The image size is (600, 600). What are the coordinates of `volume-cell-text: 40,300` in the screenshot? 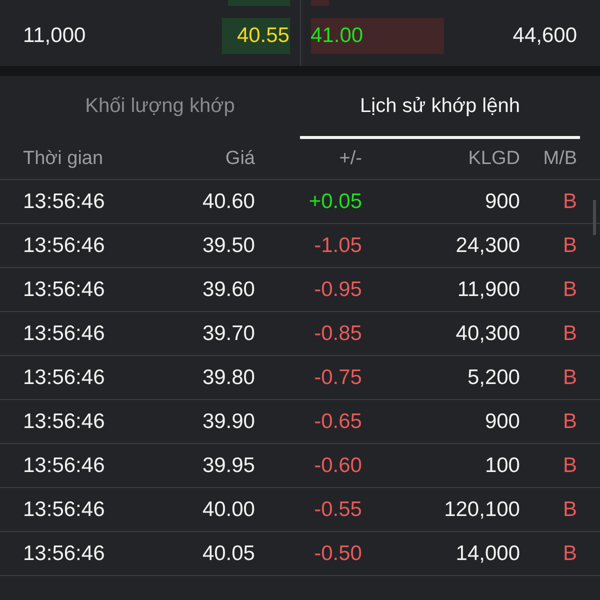 It's located at (487, 334).